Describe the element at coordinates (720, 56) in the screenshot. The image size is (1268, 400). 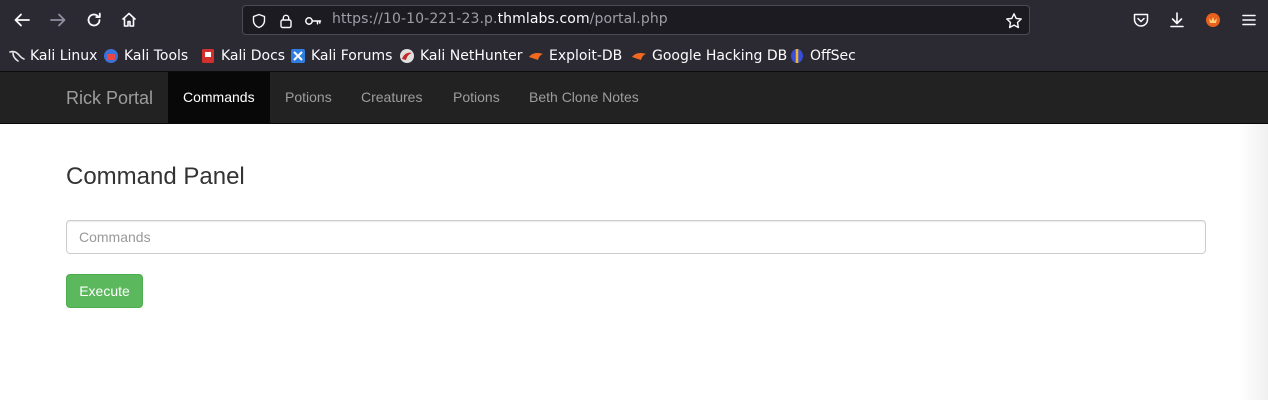
I see `bookmark-label: Google Hacking DB` at that location.